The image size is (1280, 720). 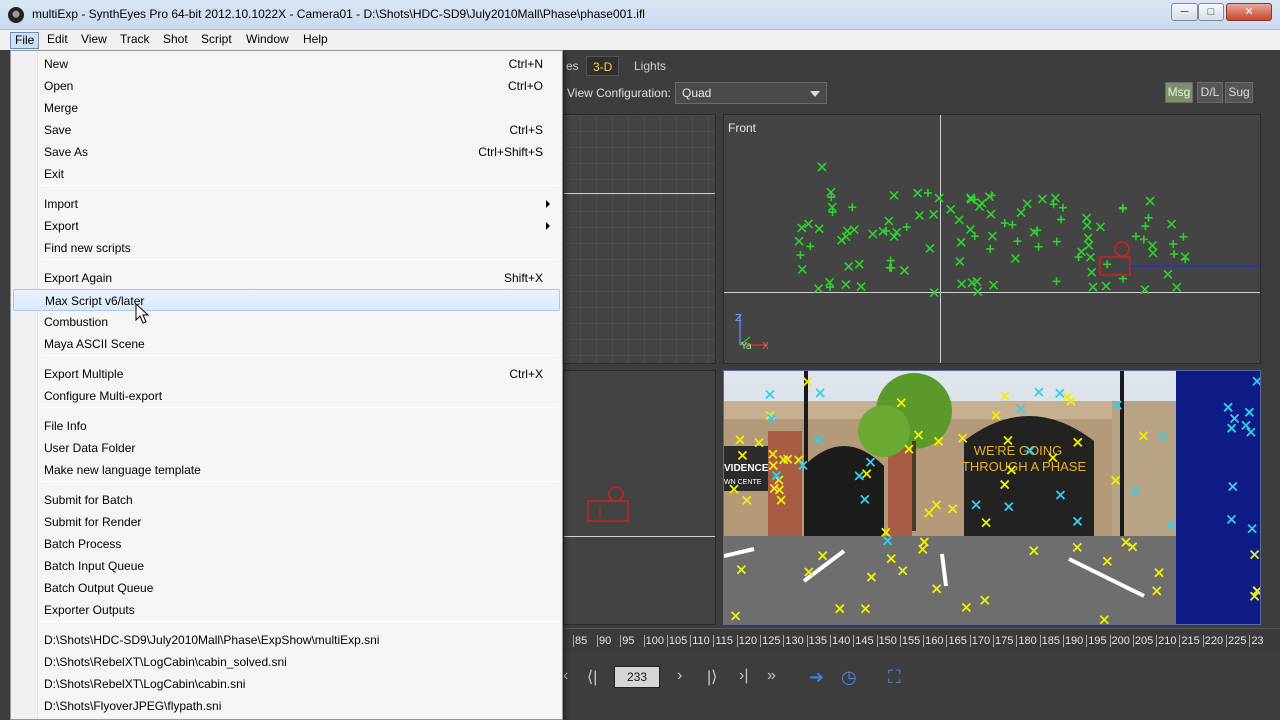 What do you see at coordinates (267, 40) in the screenshot?
I see `menu-window: Window` at bounding box center [267, 40].